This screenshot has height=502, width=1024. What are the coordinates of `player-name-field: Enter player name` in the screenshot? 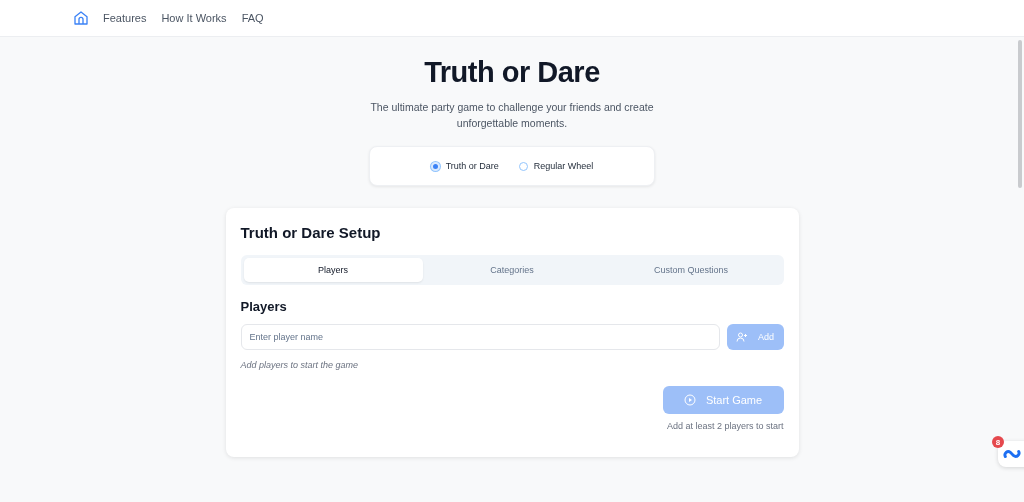 It's located at (480, 337).